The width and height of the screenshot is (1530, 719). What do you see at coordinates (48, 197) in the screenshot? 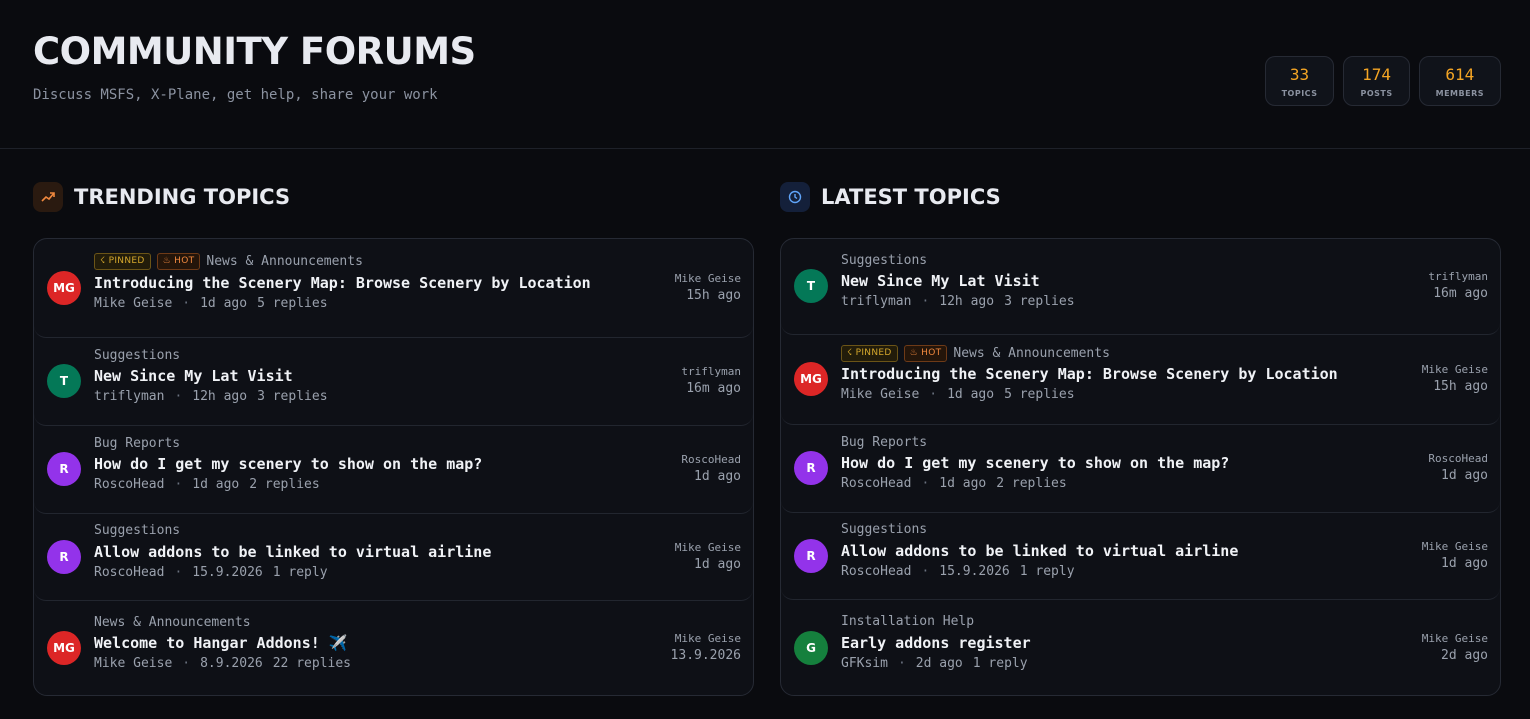
I see `trending-up-icon` at bounding box center [48, 197].